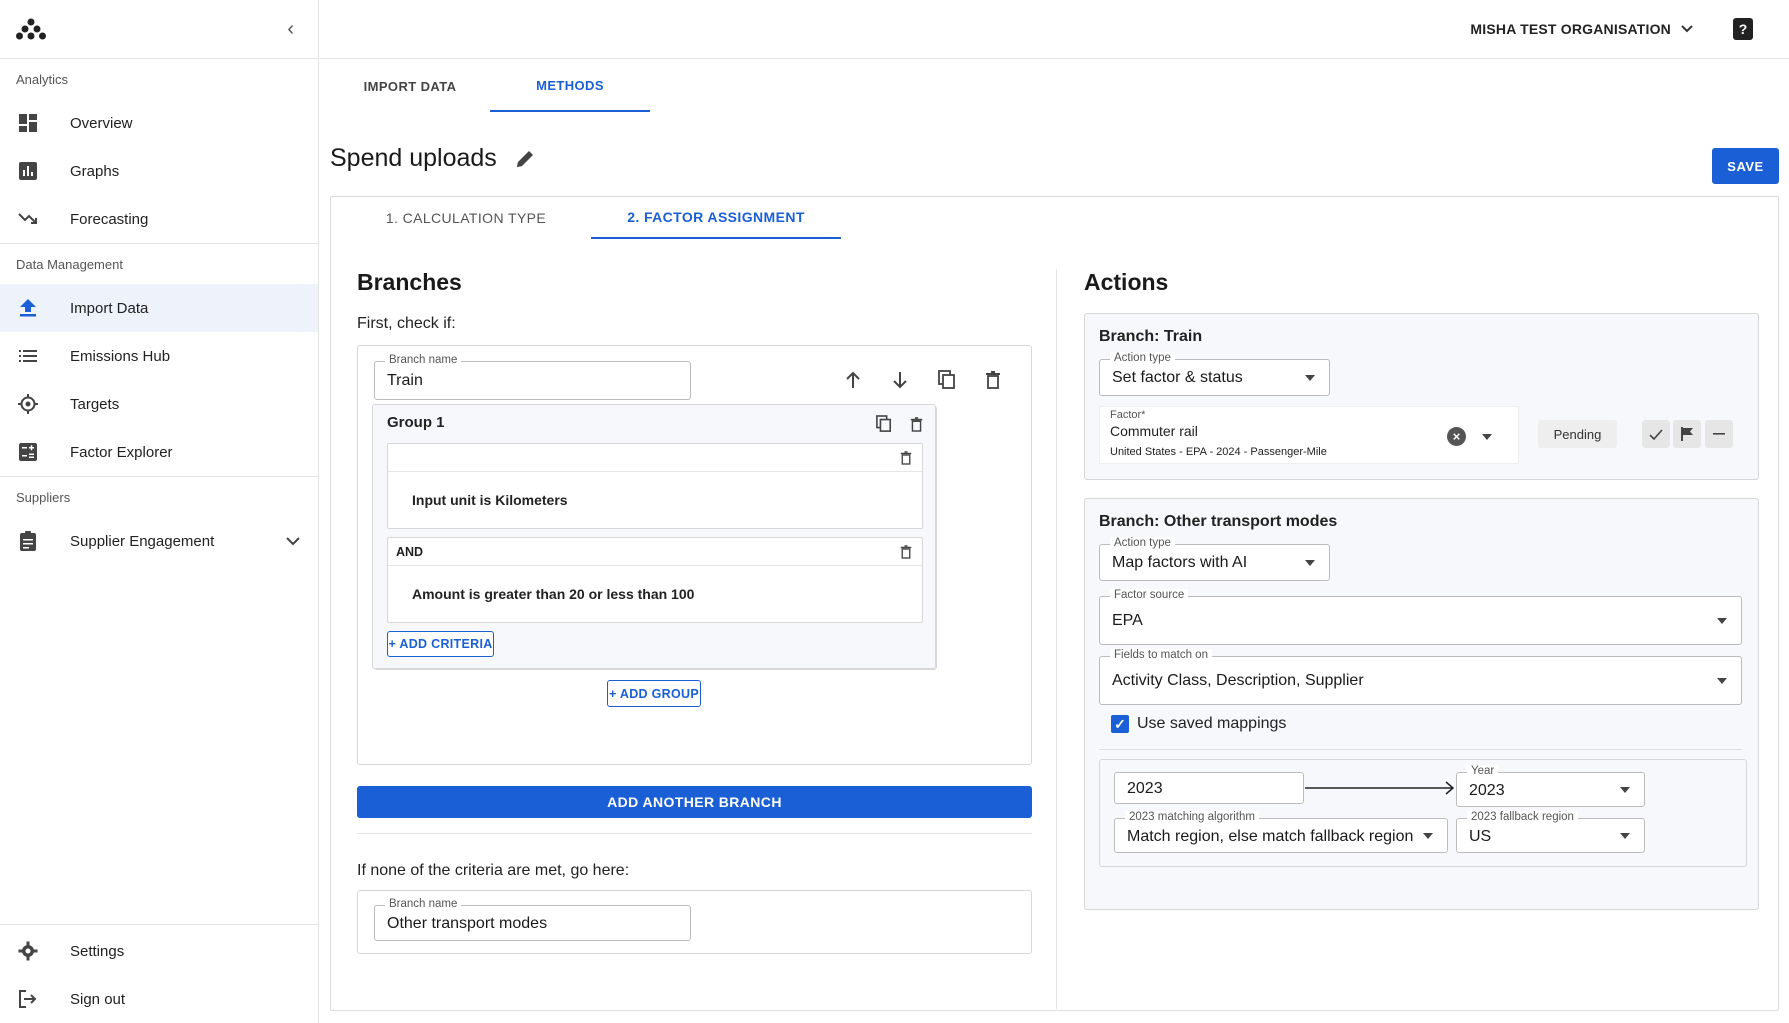 The height and width of the screenshot is (1023, 1789). Describe the element at coordinates (1145, 788) in the screenshot. I see `input-year-value: 2023` at that location.